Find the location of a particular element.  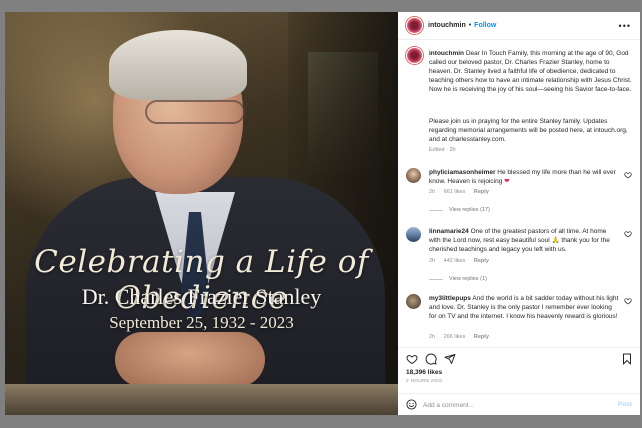

comment-icon is located at coordinates (431, 359).